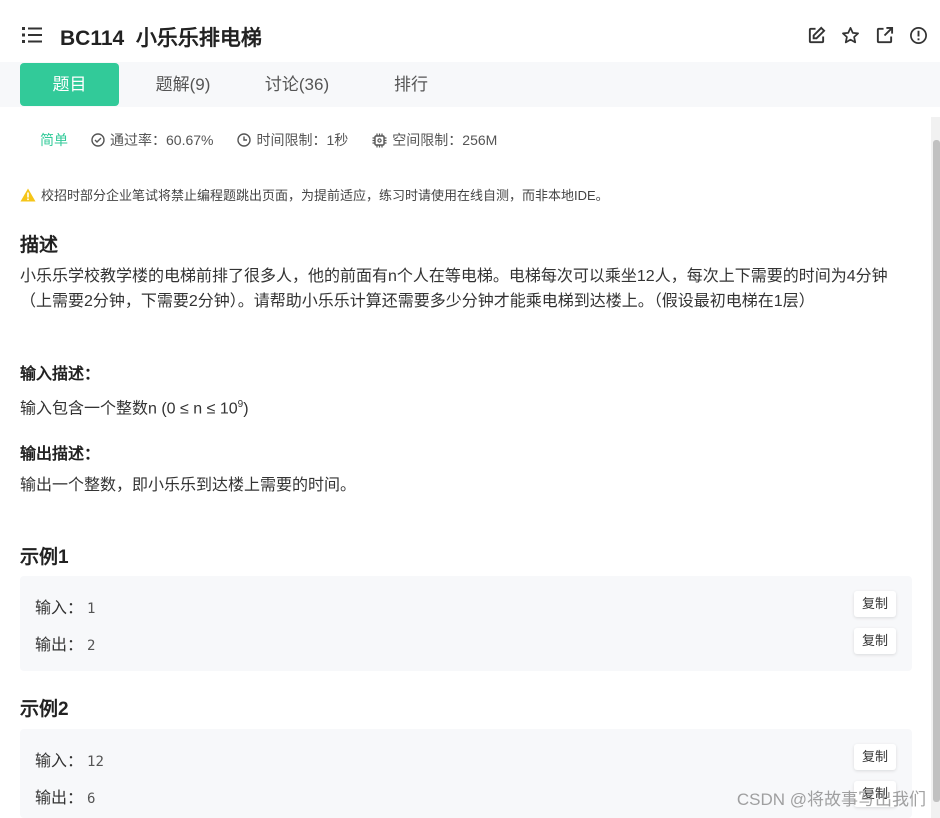  I want to click on clock-icon, so click(244, 140).